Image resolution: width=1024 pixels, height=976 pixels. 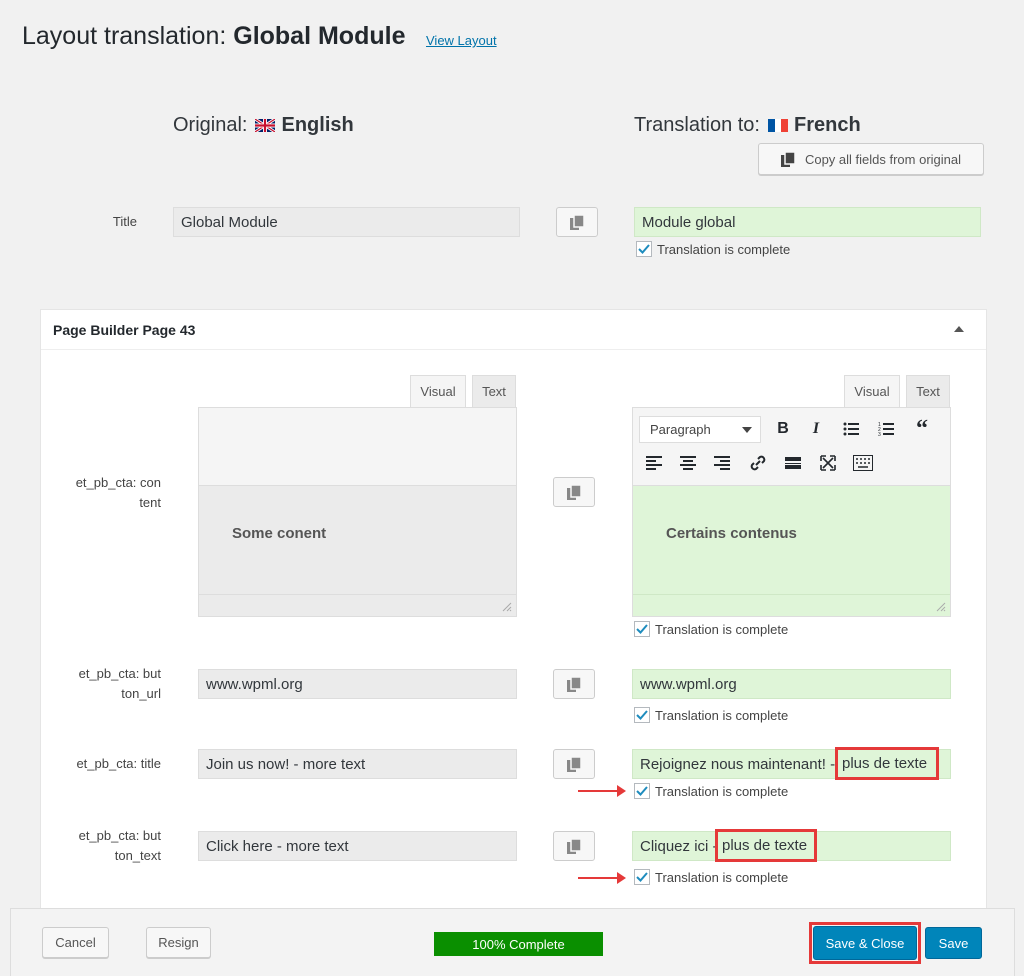 I want to click on italic-icon: I, so click(x=816, y=429).